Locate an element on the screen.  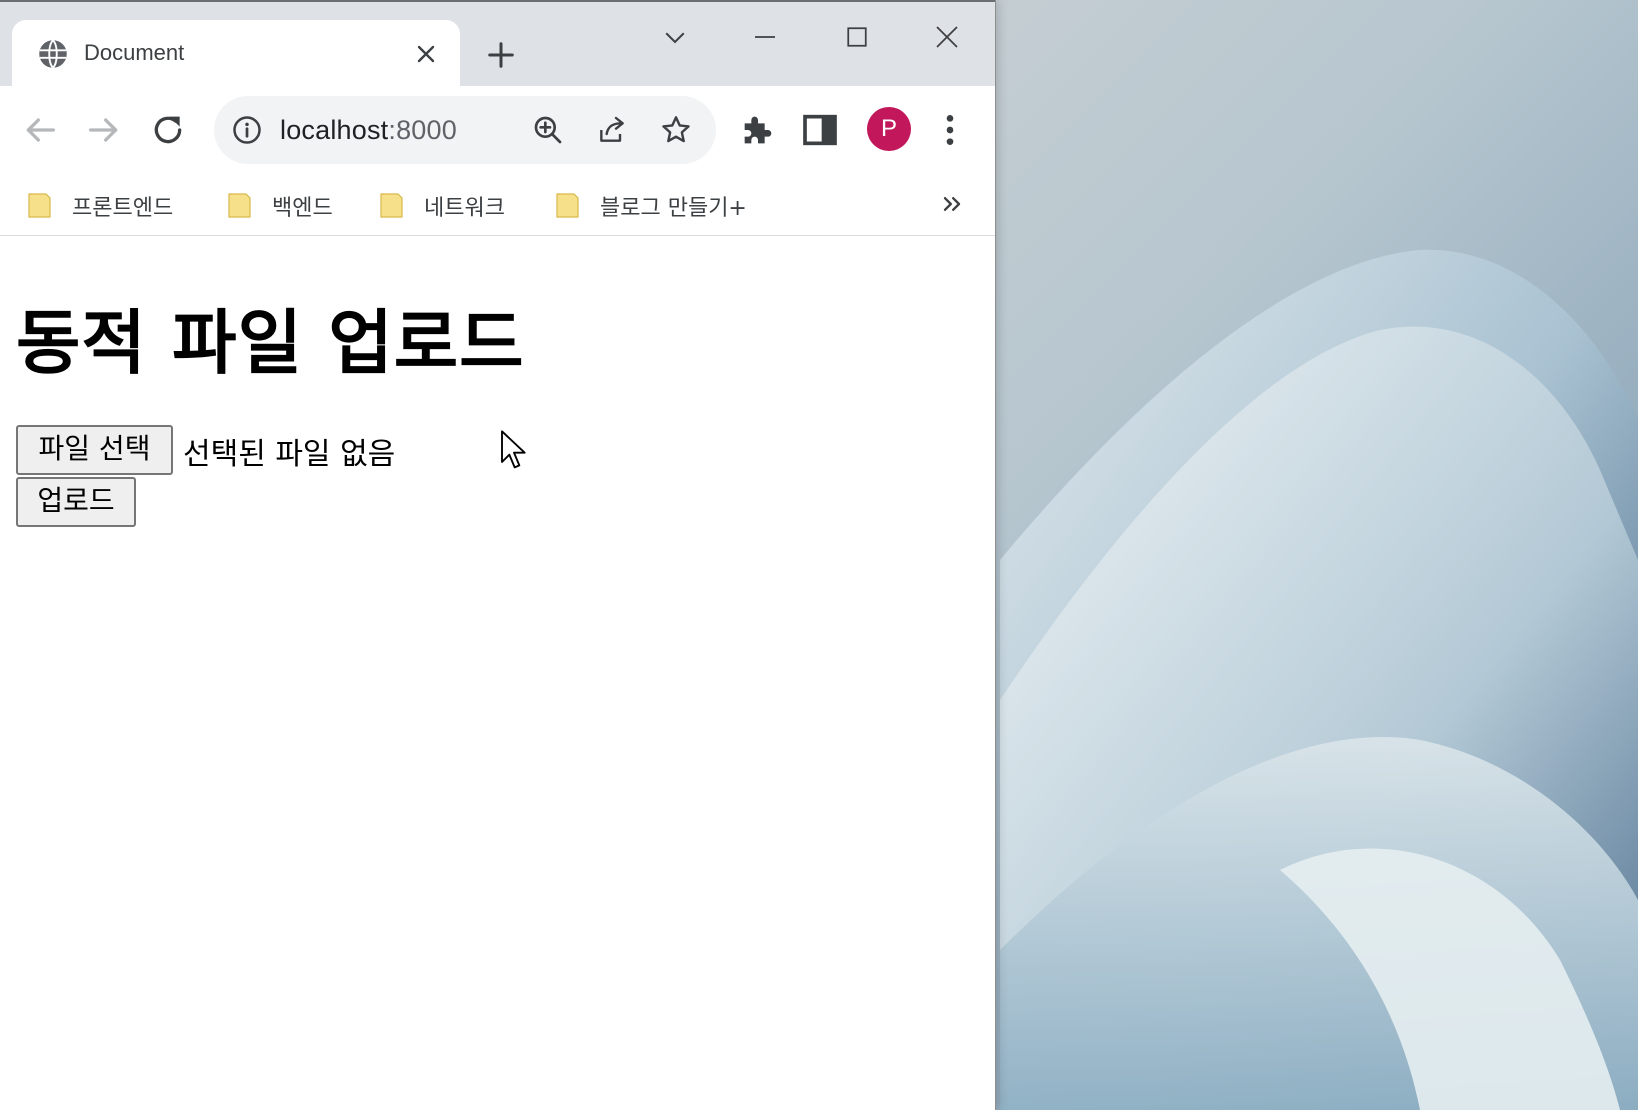
page-title: 동적 파일 업로드 is located at coordinates (270, 343).